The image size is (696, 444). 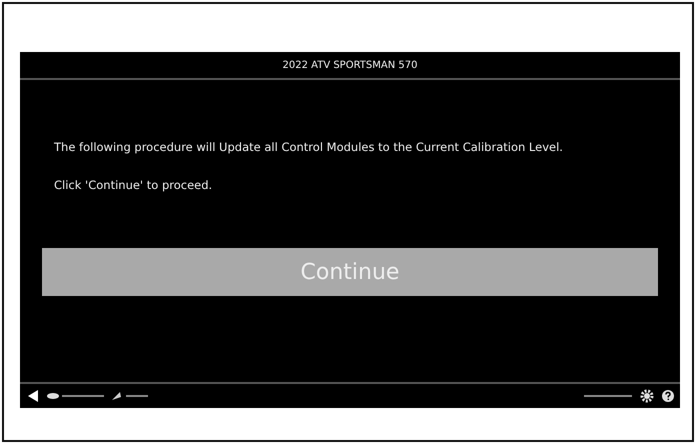 I want to click on message-text: Click 'Continue' to proceed., so click(x=134, y=185).